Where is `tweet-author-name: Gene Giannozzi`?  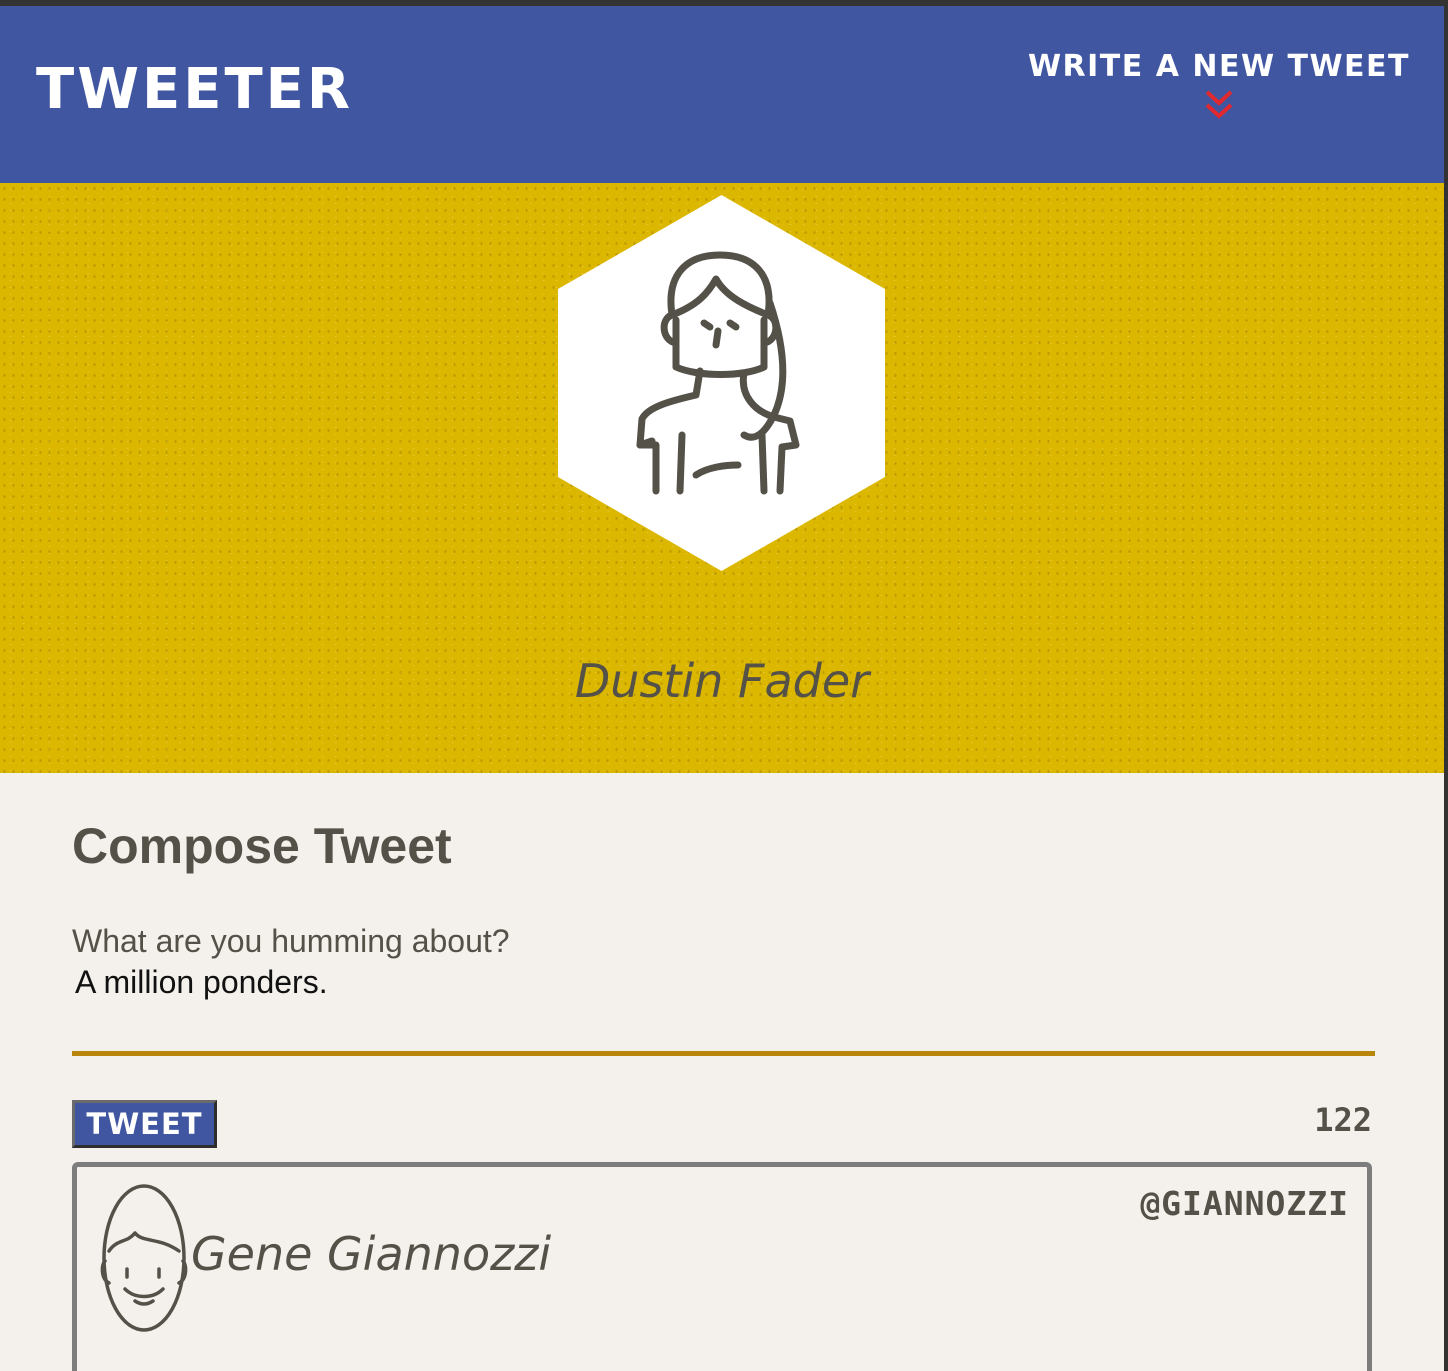
tweet-author-name: Gene Giannozzi is located at coordinates (371, 1254).